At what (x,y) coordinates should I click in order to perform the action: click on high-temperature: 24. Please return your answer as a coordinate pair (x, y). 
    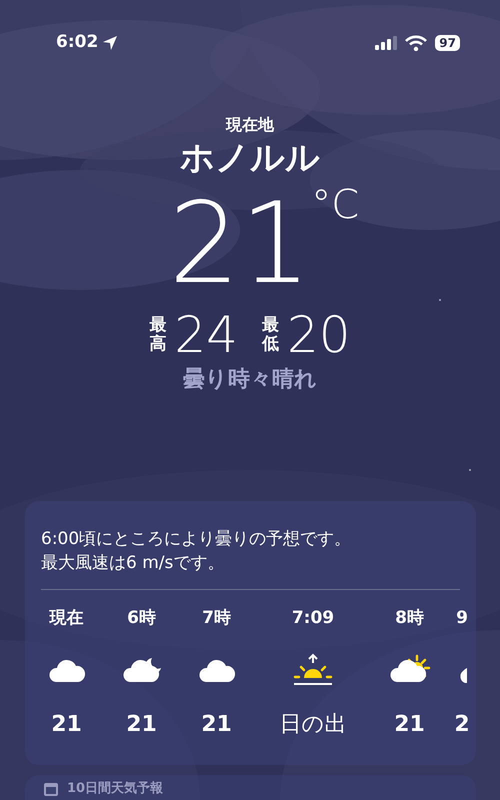
    Looking at the image, I should click on (206, 335).